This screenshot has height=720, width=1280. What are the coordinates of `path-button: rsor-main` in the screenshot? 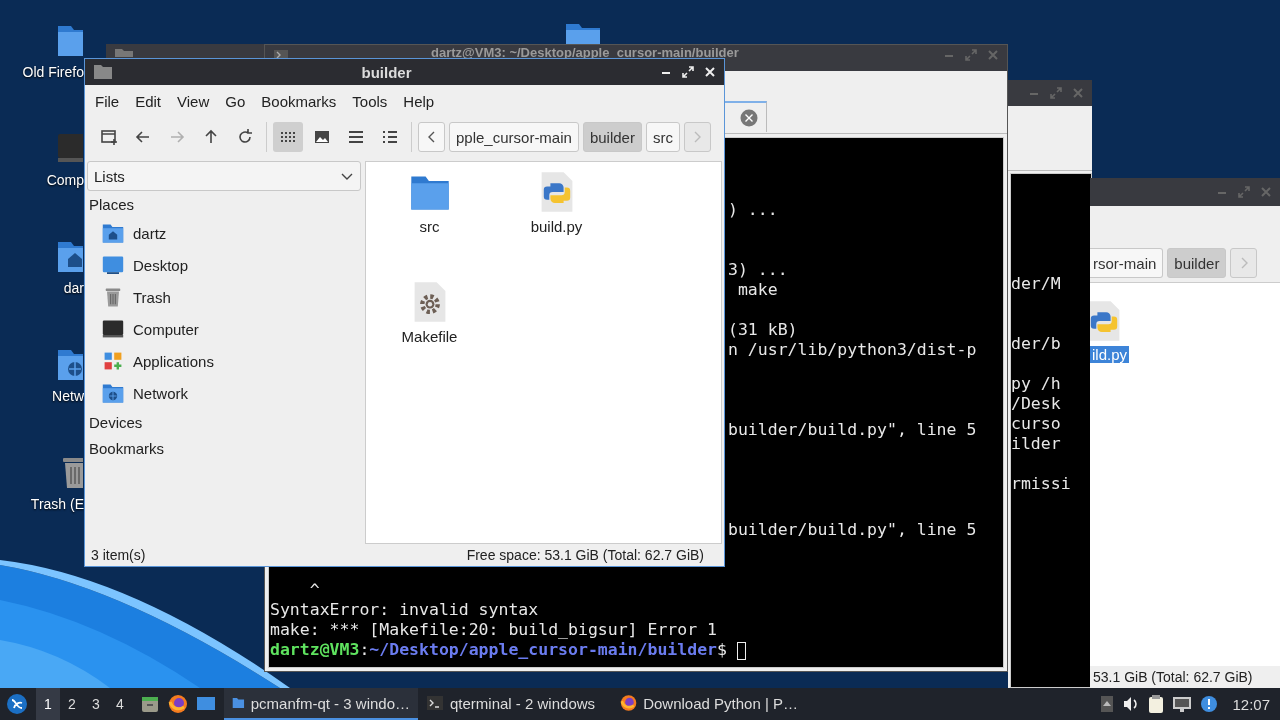 It's located at (1127, 263).